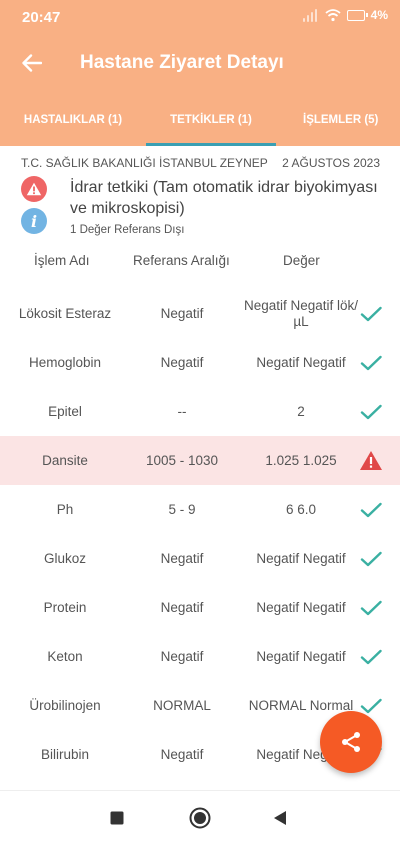  Describe the element at coordinates (182, 509) in the screenshot. I see `result-reference-range: 5 - 9` at that location.